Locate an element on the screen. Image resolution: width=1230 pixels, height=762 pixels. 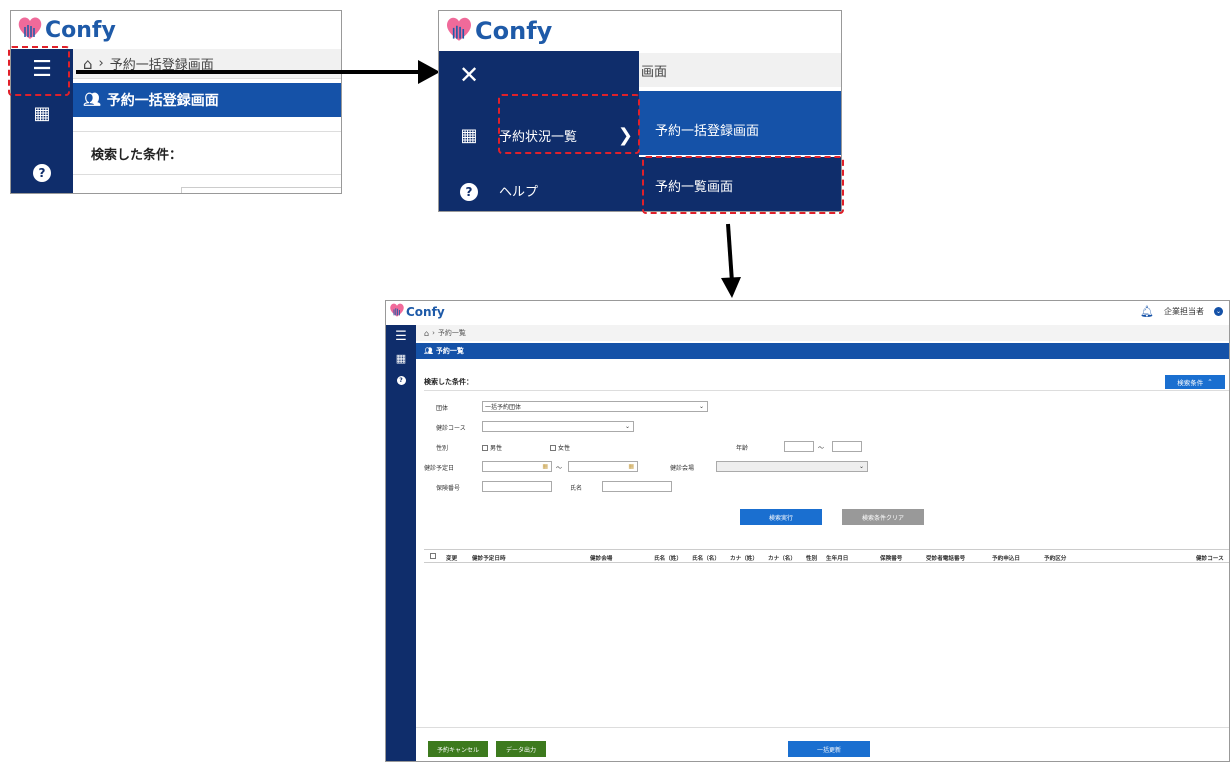
age-to-input is located at coordinates (847, 446).